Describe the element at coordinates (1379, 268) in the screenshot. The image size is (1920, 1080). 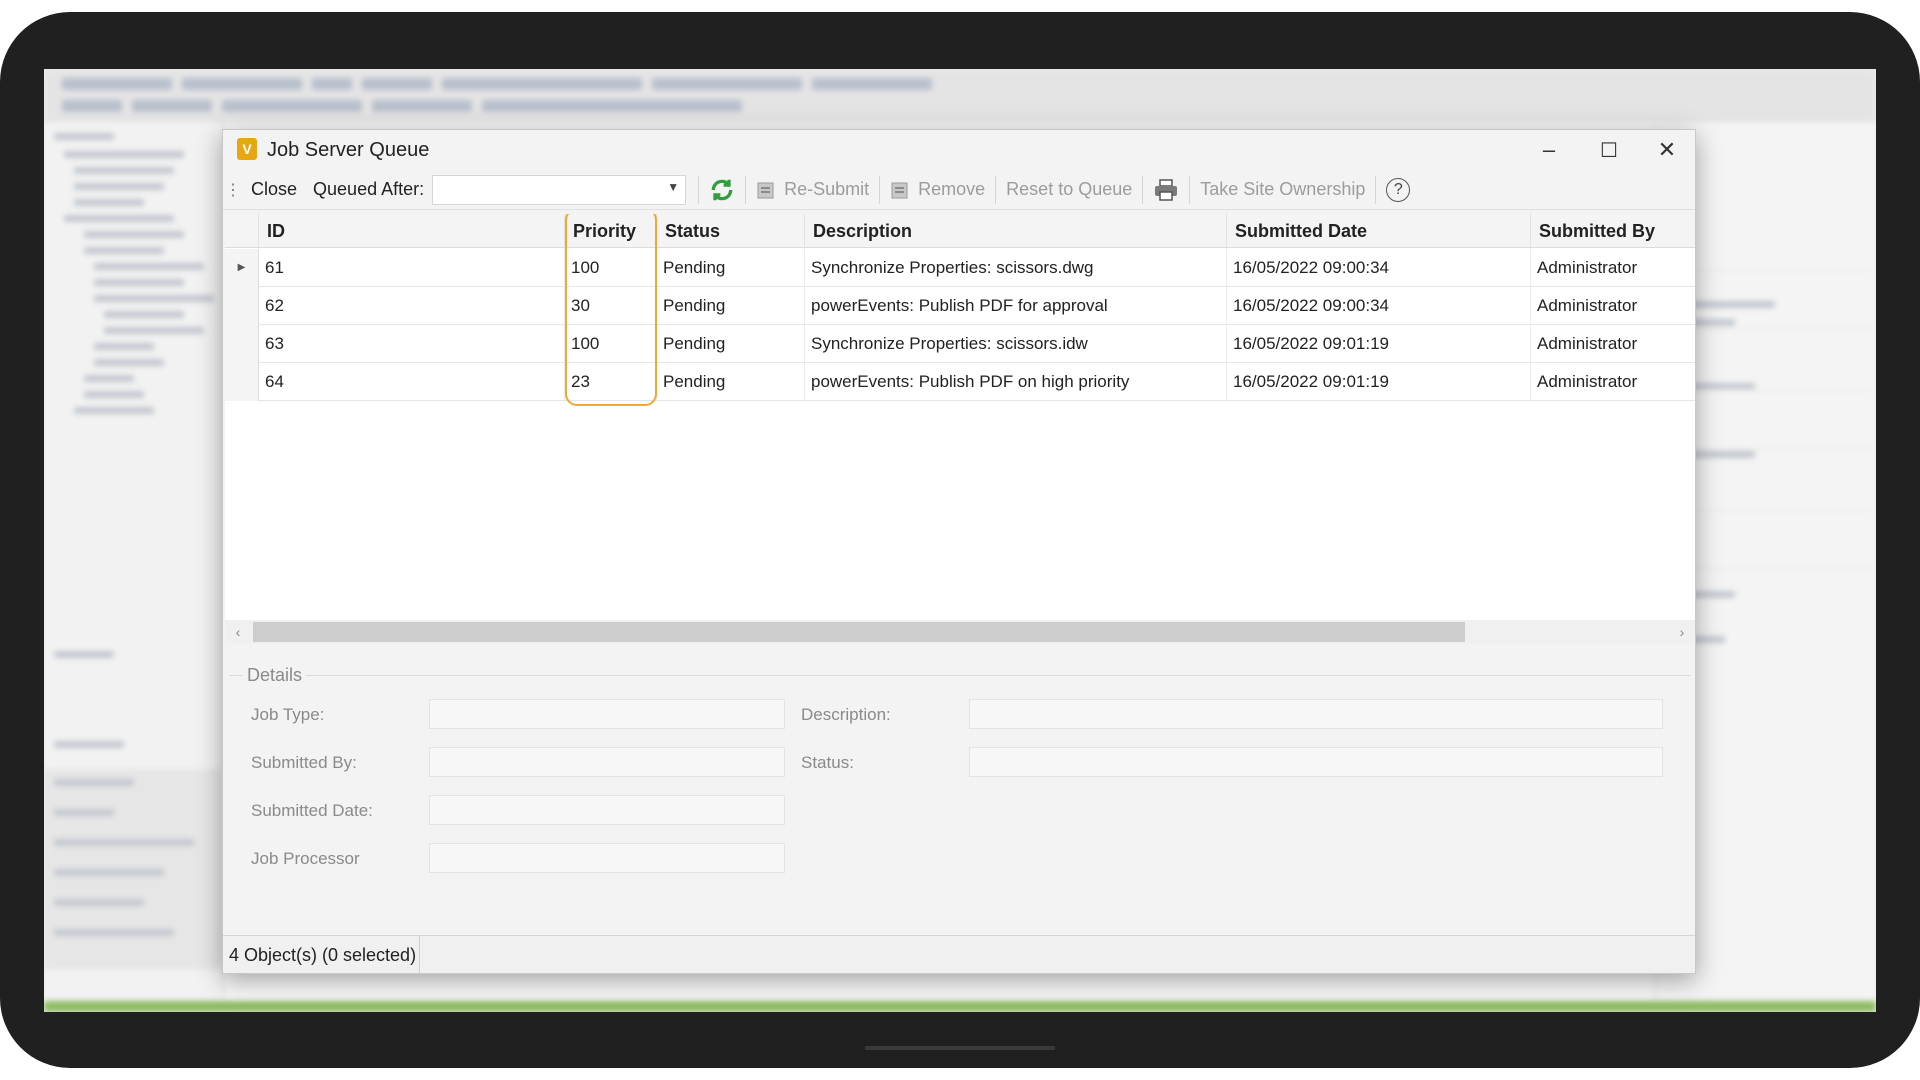
I see `cell-submitted-date: 16/05/2022 09:00:34` at that location.